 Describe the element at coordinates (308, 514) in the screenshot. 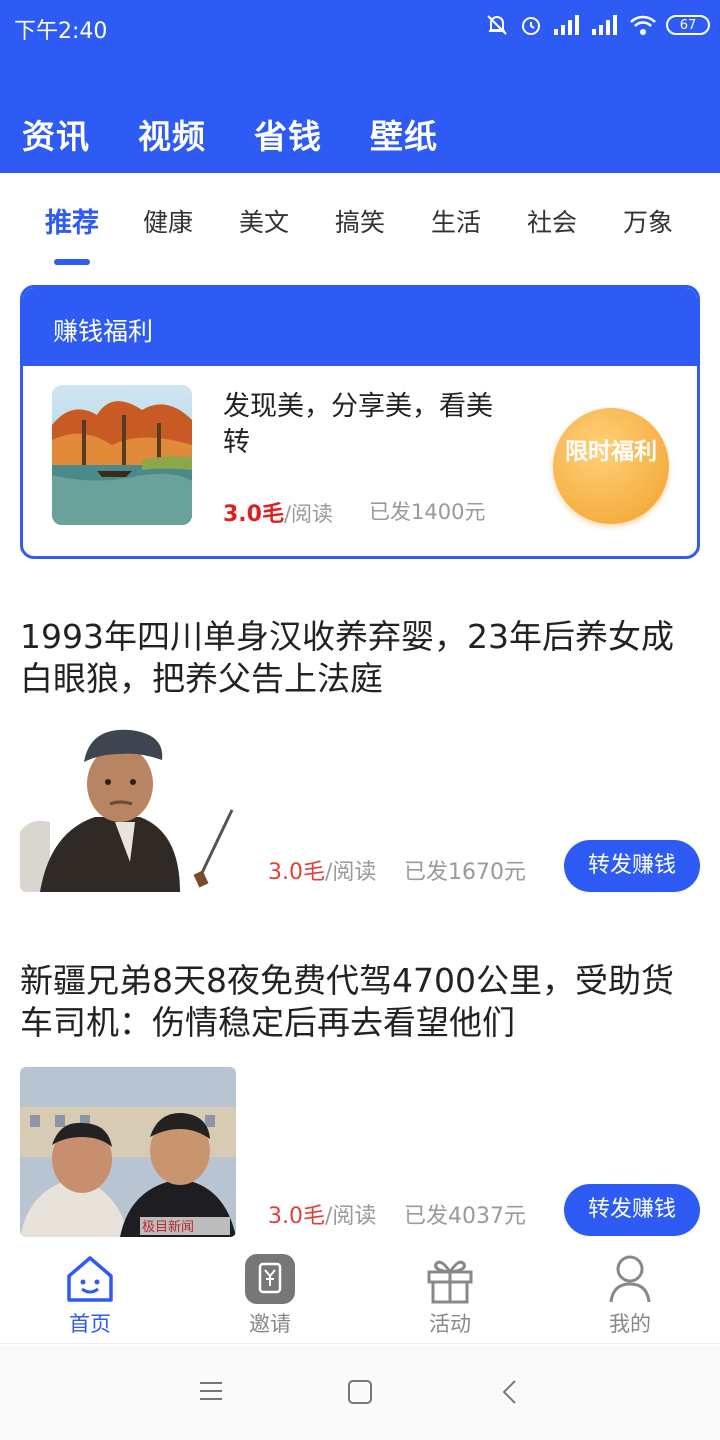

I see `welfare-rate-unit: /阅读` at that location.